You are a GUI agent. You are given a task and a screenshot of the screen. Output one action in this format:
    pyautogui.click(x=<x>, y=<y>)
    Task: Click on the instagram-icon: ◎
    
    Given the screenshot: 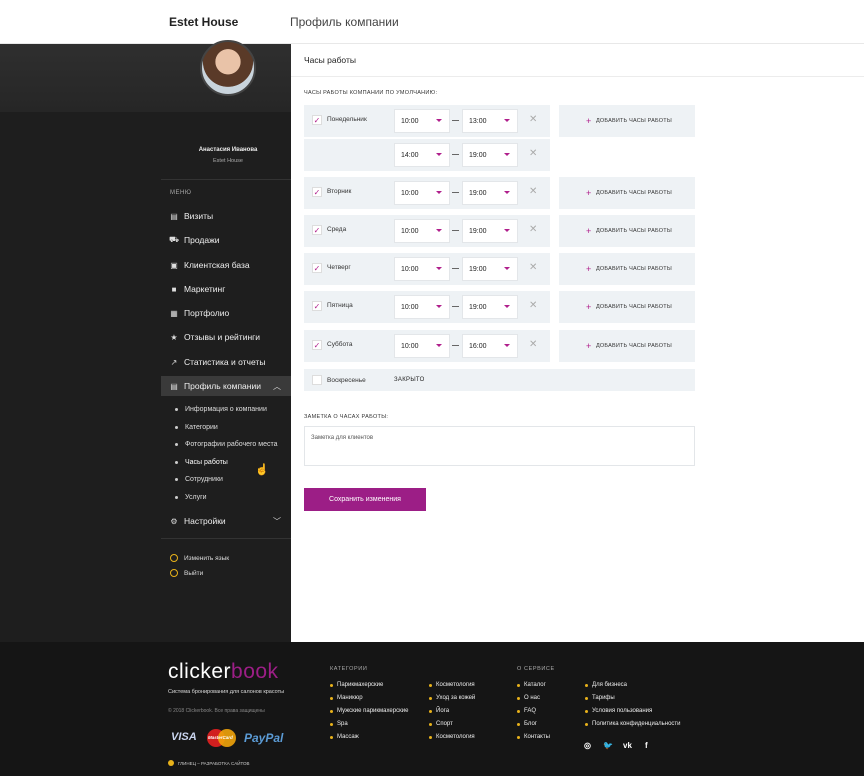 What is the action you would take?
    pyautogui.click(x=587, y=745)
    